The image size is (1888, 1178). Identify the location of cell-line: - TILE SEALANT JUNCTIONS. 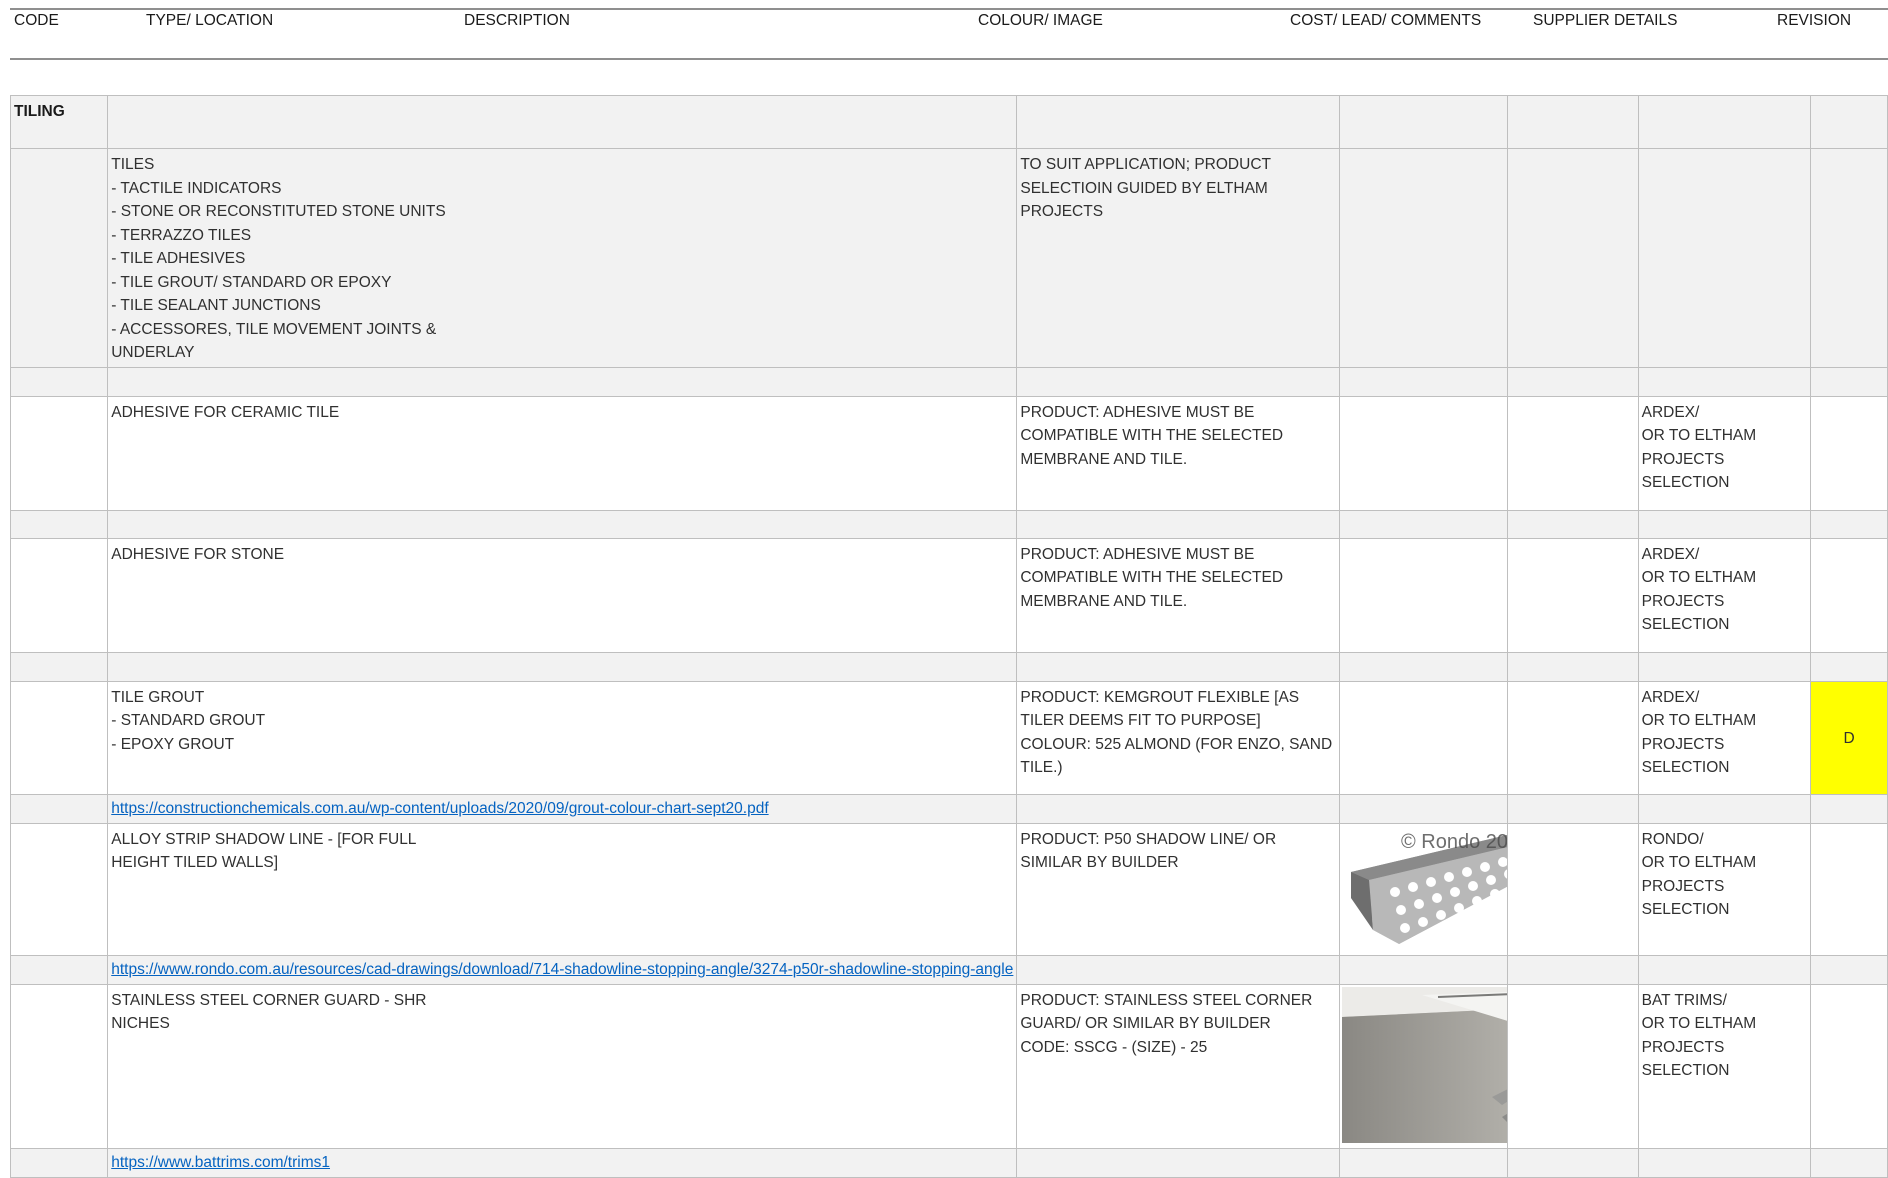
(216, 305).